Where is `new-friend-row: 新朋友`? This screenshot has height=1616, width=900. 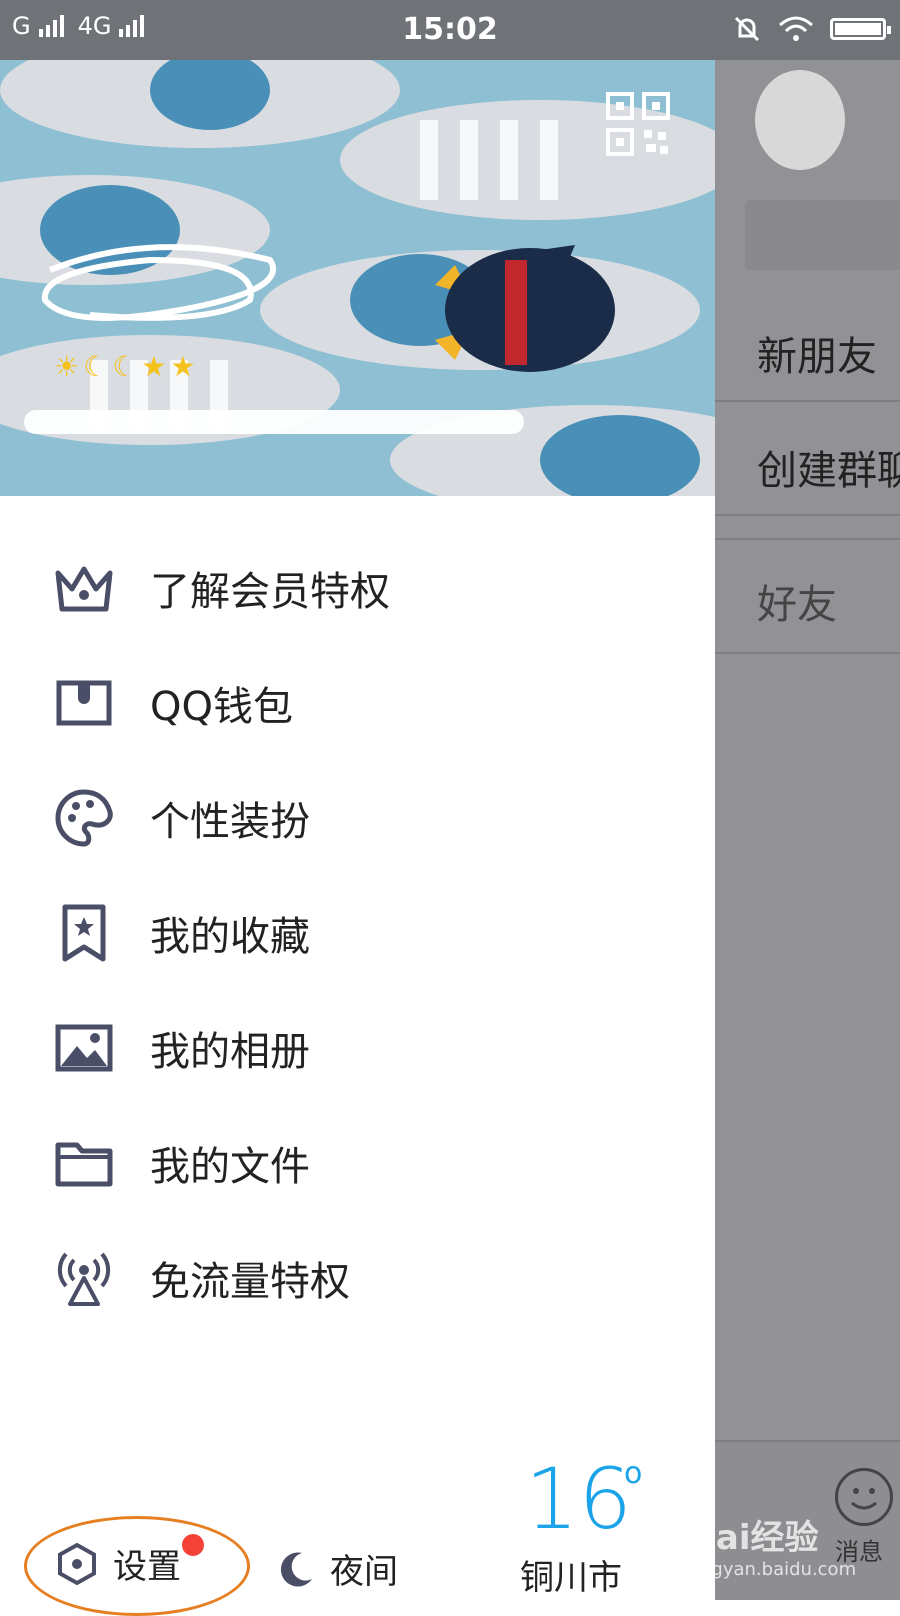 new-friend-row: 新朋友 is located at coordinates (807, 345).